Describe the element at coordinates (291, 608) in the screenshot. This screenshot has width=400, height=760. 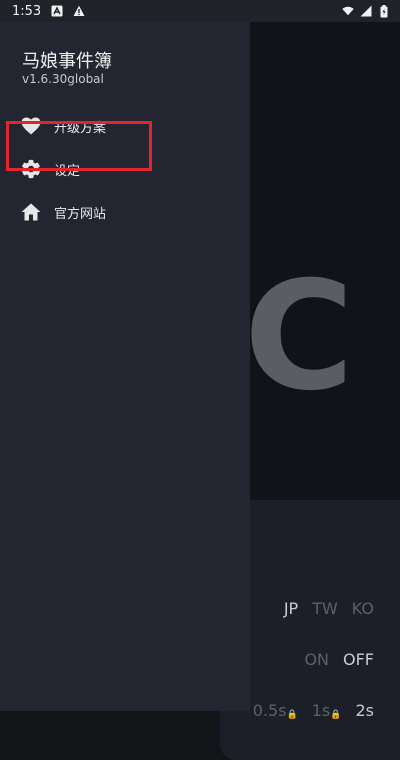
I see `lang-option-jp: JP` at that location.